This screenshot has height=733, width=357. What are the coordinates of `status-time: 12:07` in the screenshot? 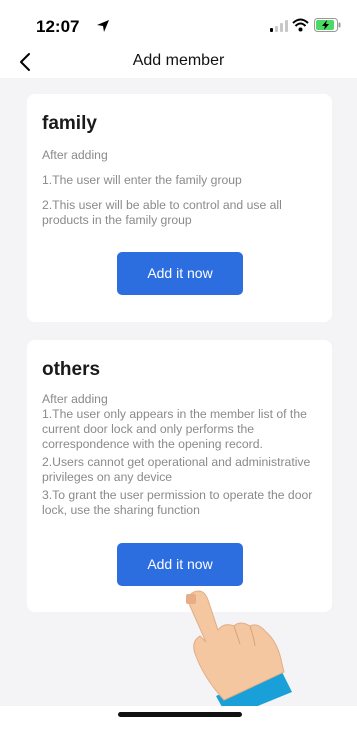 It's located at (58, 26).